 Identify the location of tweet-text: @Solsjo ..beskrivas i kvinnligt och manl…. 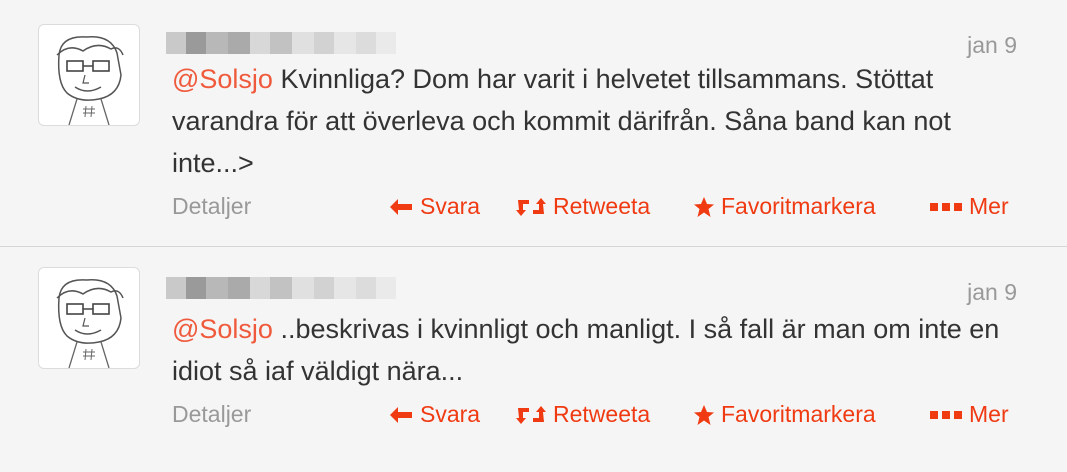
(592, 350).